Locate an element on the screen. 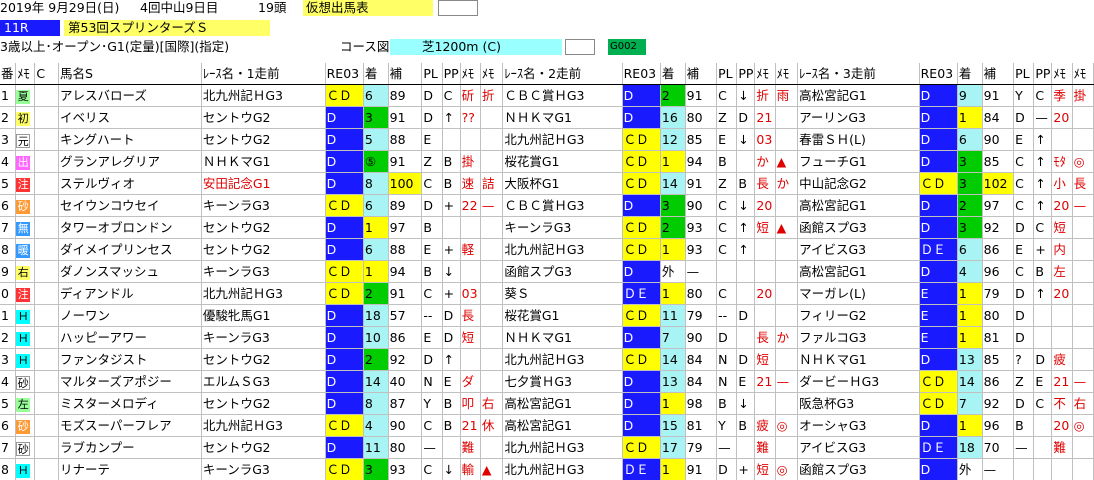 The width and height of the screenshot is (1094, 480). race-1-memo1: 叩 is located at coordinates (470, 403).